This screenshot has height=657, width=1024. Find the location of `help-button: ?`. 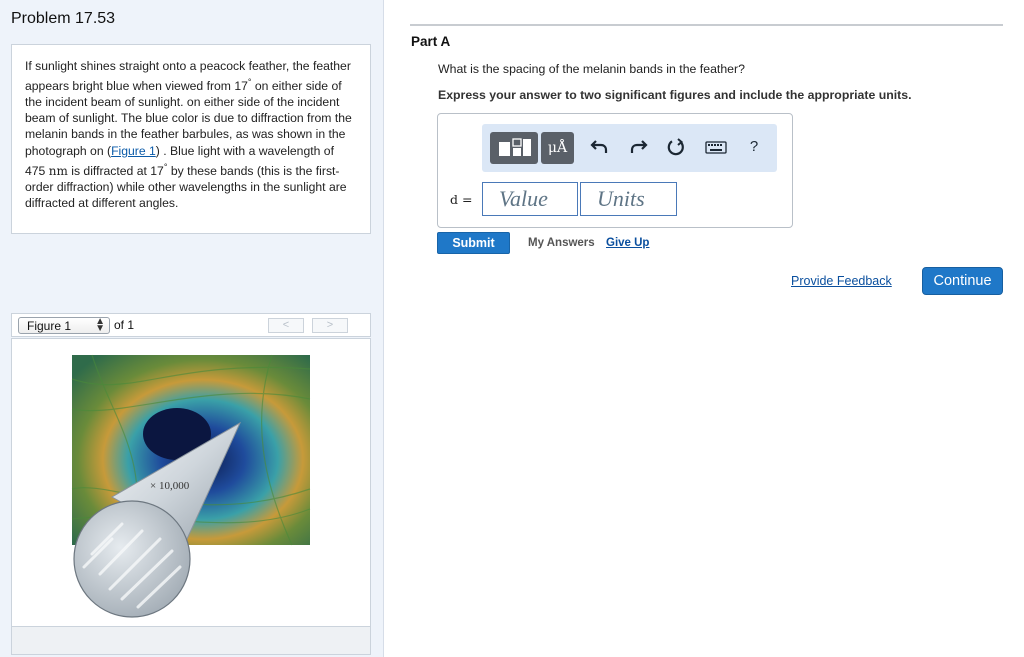

help-button: ? is located at coordinates (754, 147).